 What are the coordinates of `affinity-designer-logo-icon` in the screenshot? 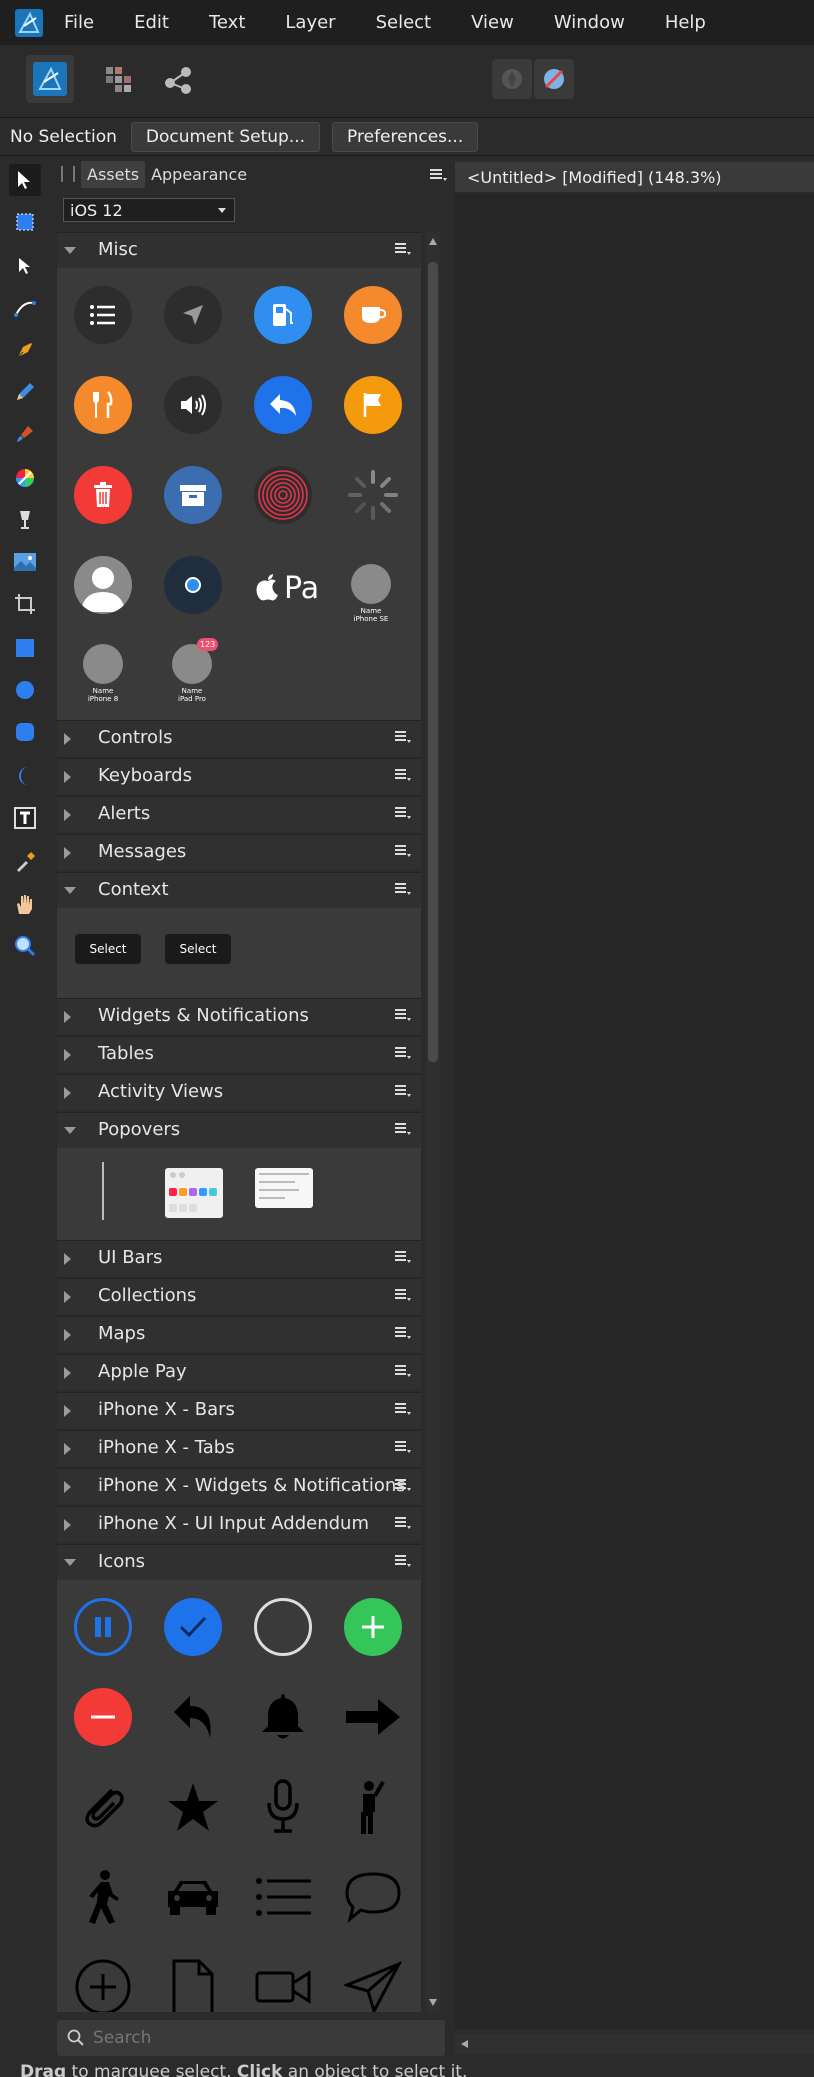 It's located at (29, 23).